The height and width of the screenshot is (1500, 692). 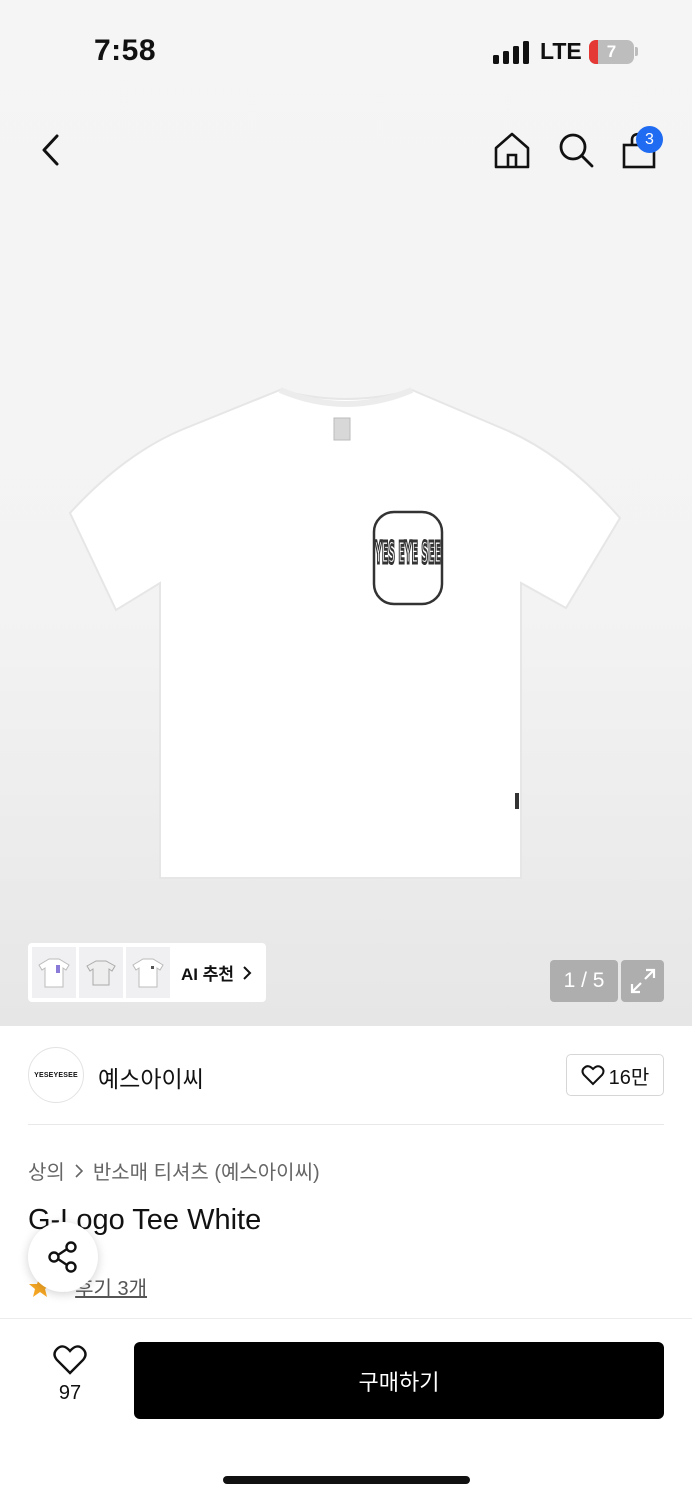 I want to click on brand-logo: YESEYESEE, so click(x=56, y=1075).